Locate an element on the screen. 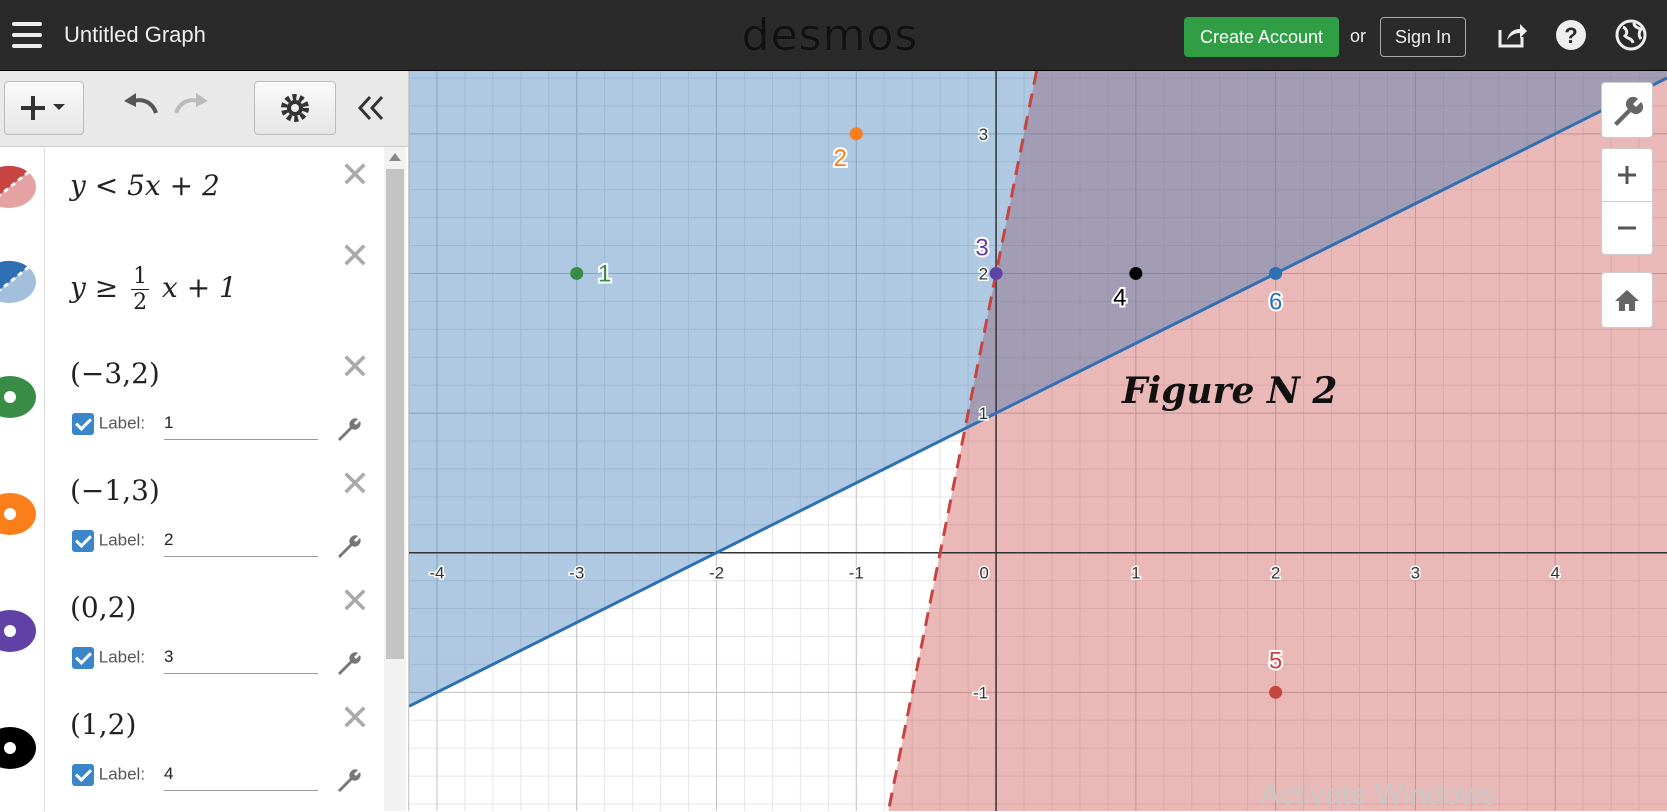 This screenshot has height=812, width=1667. x-tick-label: 1 is located at coordinates (1135, 573).